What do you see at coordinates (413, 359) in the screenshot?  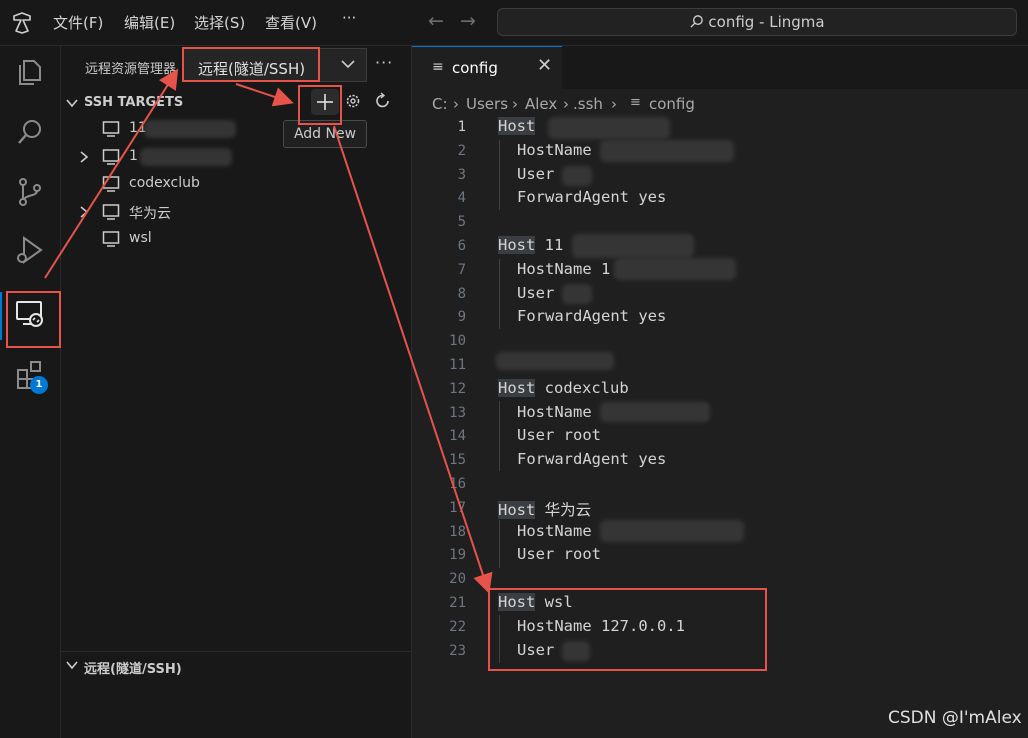 I see `arrow-to-wsl-block` at bounding box center [413, 359].